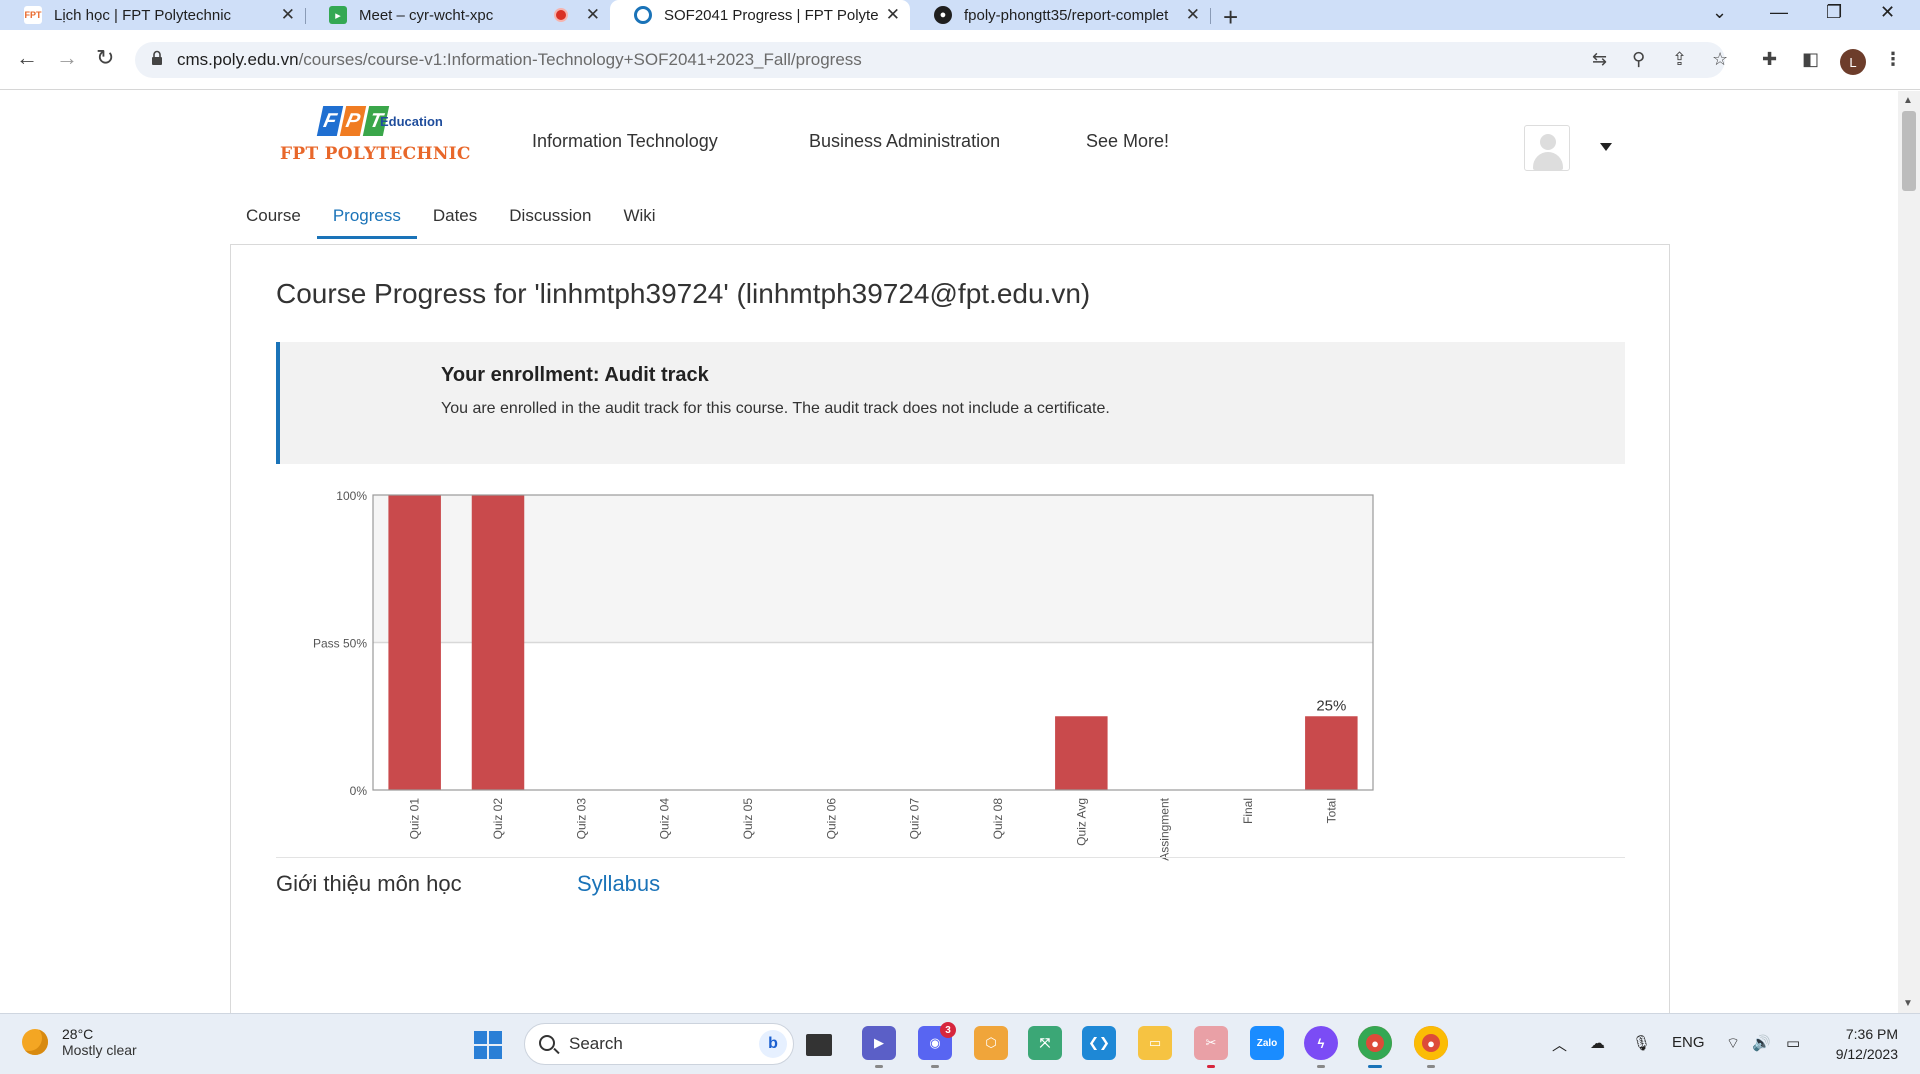 The height and width of the screenshot is (1074, 1920). I want to click on tab-sof2041-progress: SOF2041 Progress | FPT Polytech ✕, so click(760, 15).